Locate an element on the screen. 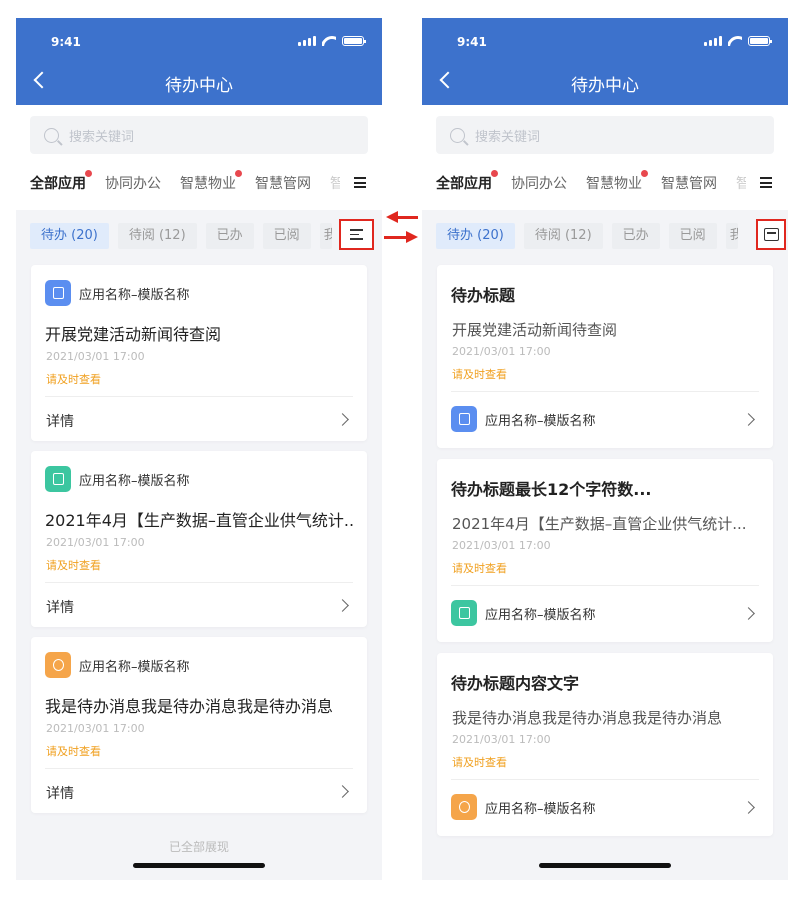 This screenshot has width=805, height=899. money-bag-icon is located at coordinates (464, 807).